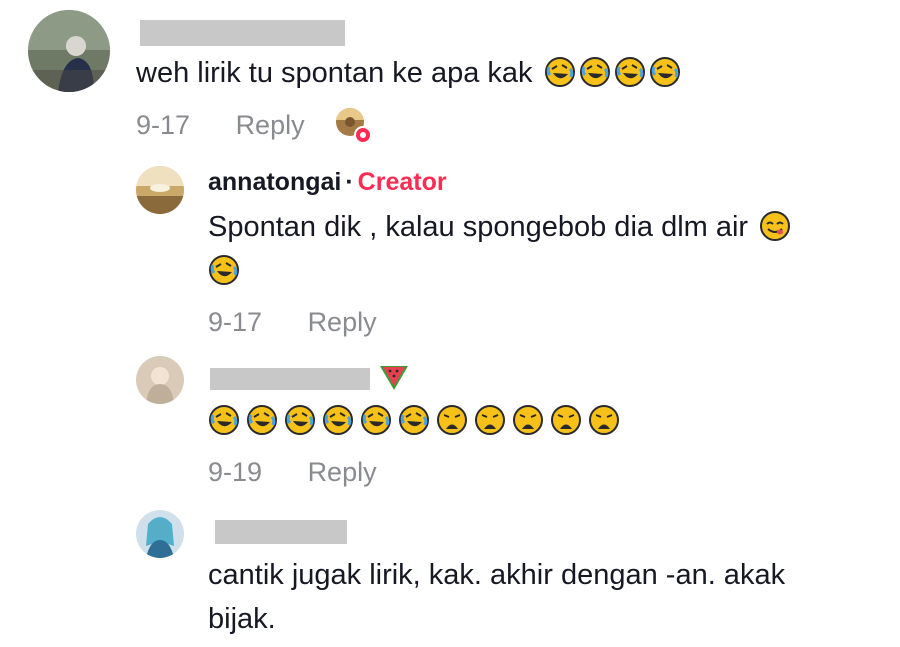 The width and height of the screenshot is (900, 647). Describe the element at coordinates (292, 472) in the screenshot. I see `comment-meta: 9-19 Reply` at that location.